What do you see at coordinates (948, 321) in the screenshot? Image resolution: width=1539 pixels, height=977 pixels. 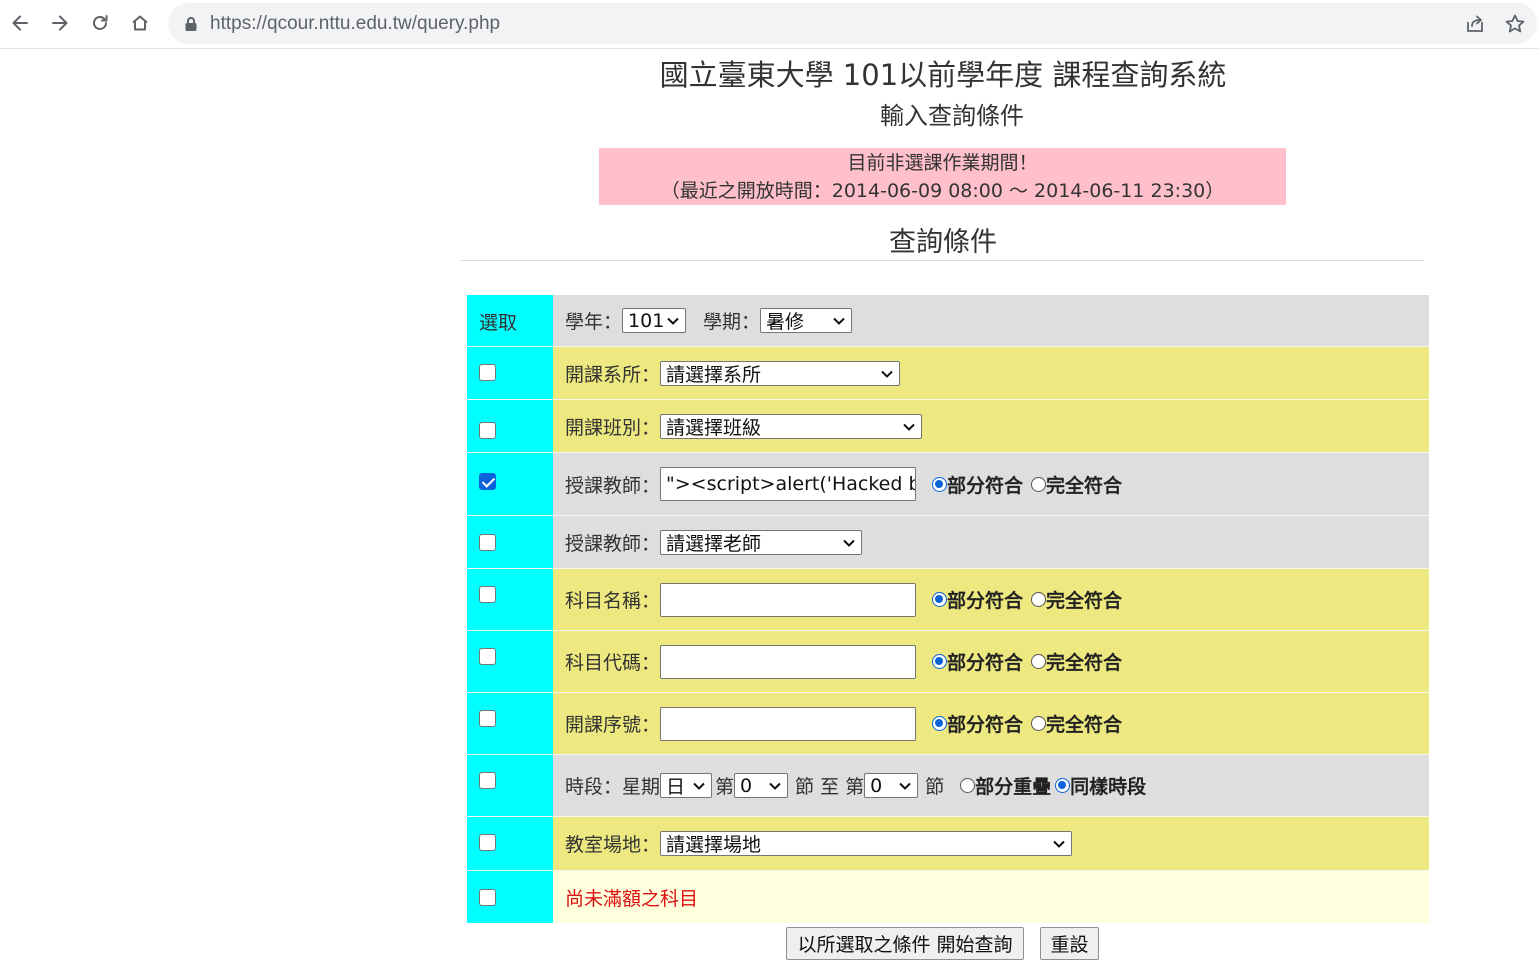 I see `year-term-row: 選取 學年： 101 學期： 暑修` at bounding box center [948, 321].